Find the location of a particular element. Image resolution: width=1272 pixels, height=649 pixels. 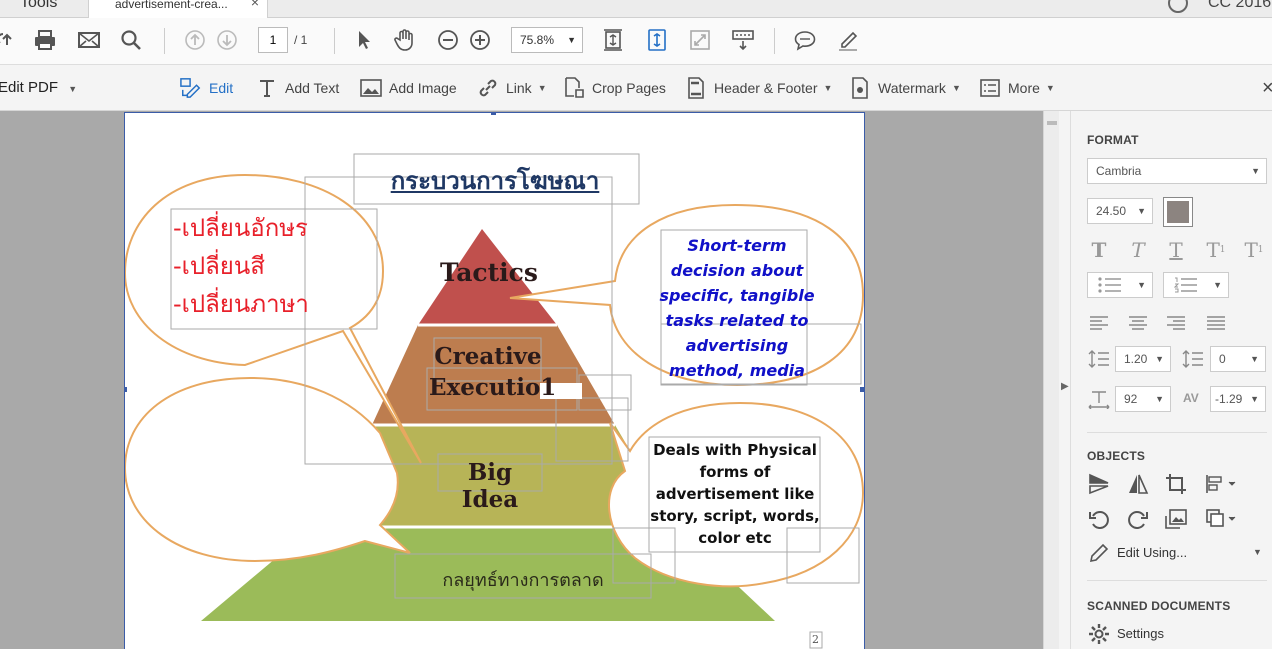

left-bubble-text: -เปลี่ยนอักษร -เปลี่ยนสี -เปลี่ยนภาษา is located at coordinates (241, 266).